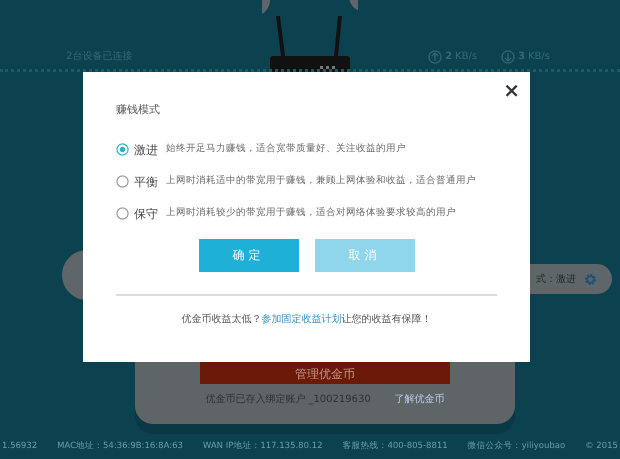 The image size is (620, 459). What do you see at coordinates (419, 399) in the screenshot?
I see `learn-coins-link: 了解优金币` at bounding box center [419, 399].